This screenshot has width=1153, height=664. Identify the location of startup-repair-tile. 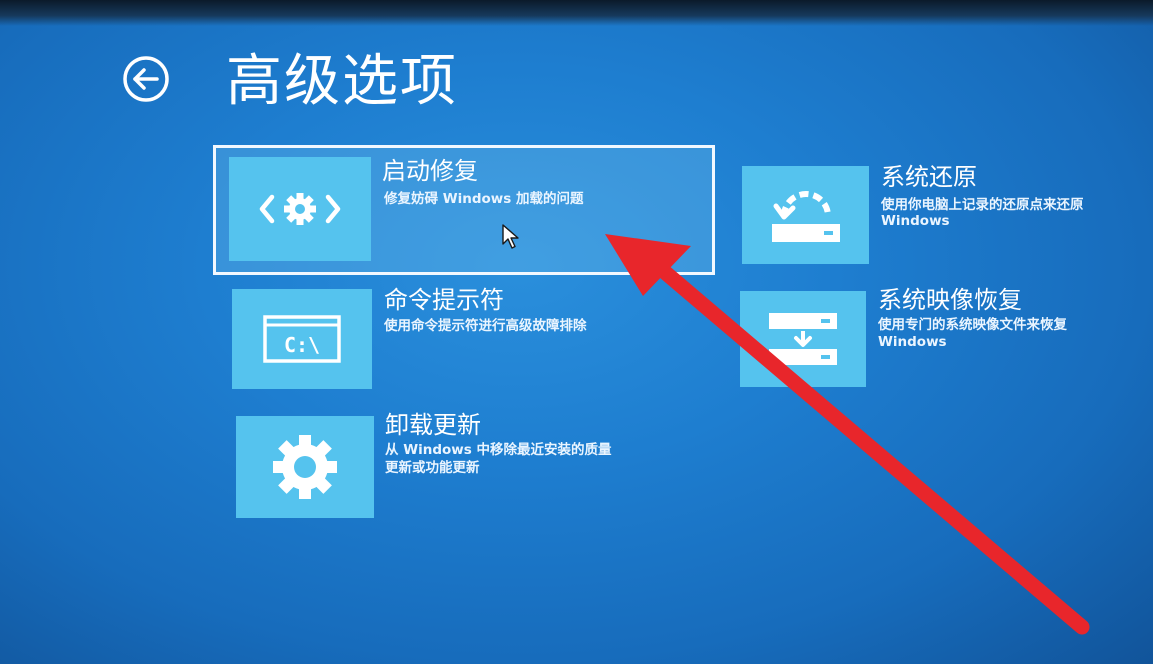
(300, 209).